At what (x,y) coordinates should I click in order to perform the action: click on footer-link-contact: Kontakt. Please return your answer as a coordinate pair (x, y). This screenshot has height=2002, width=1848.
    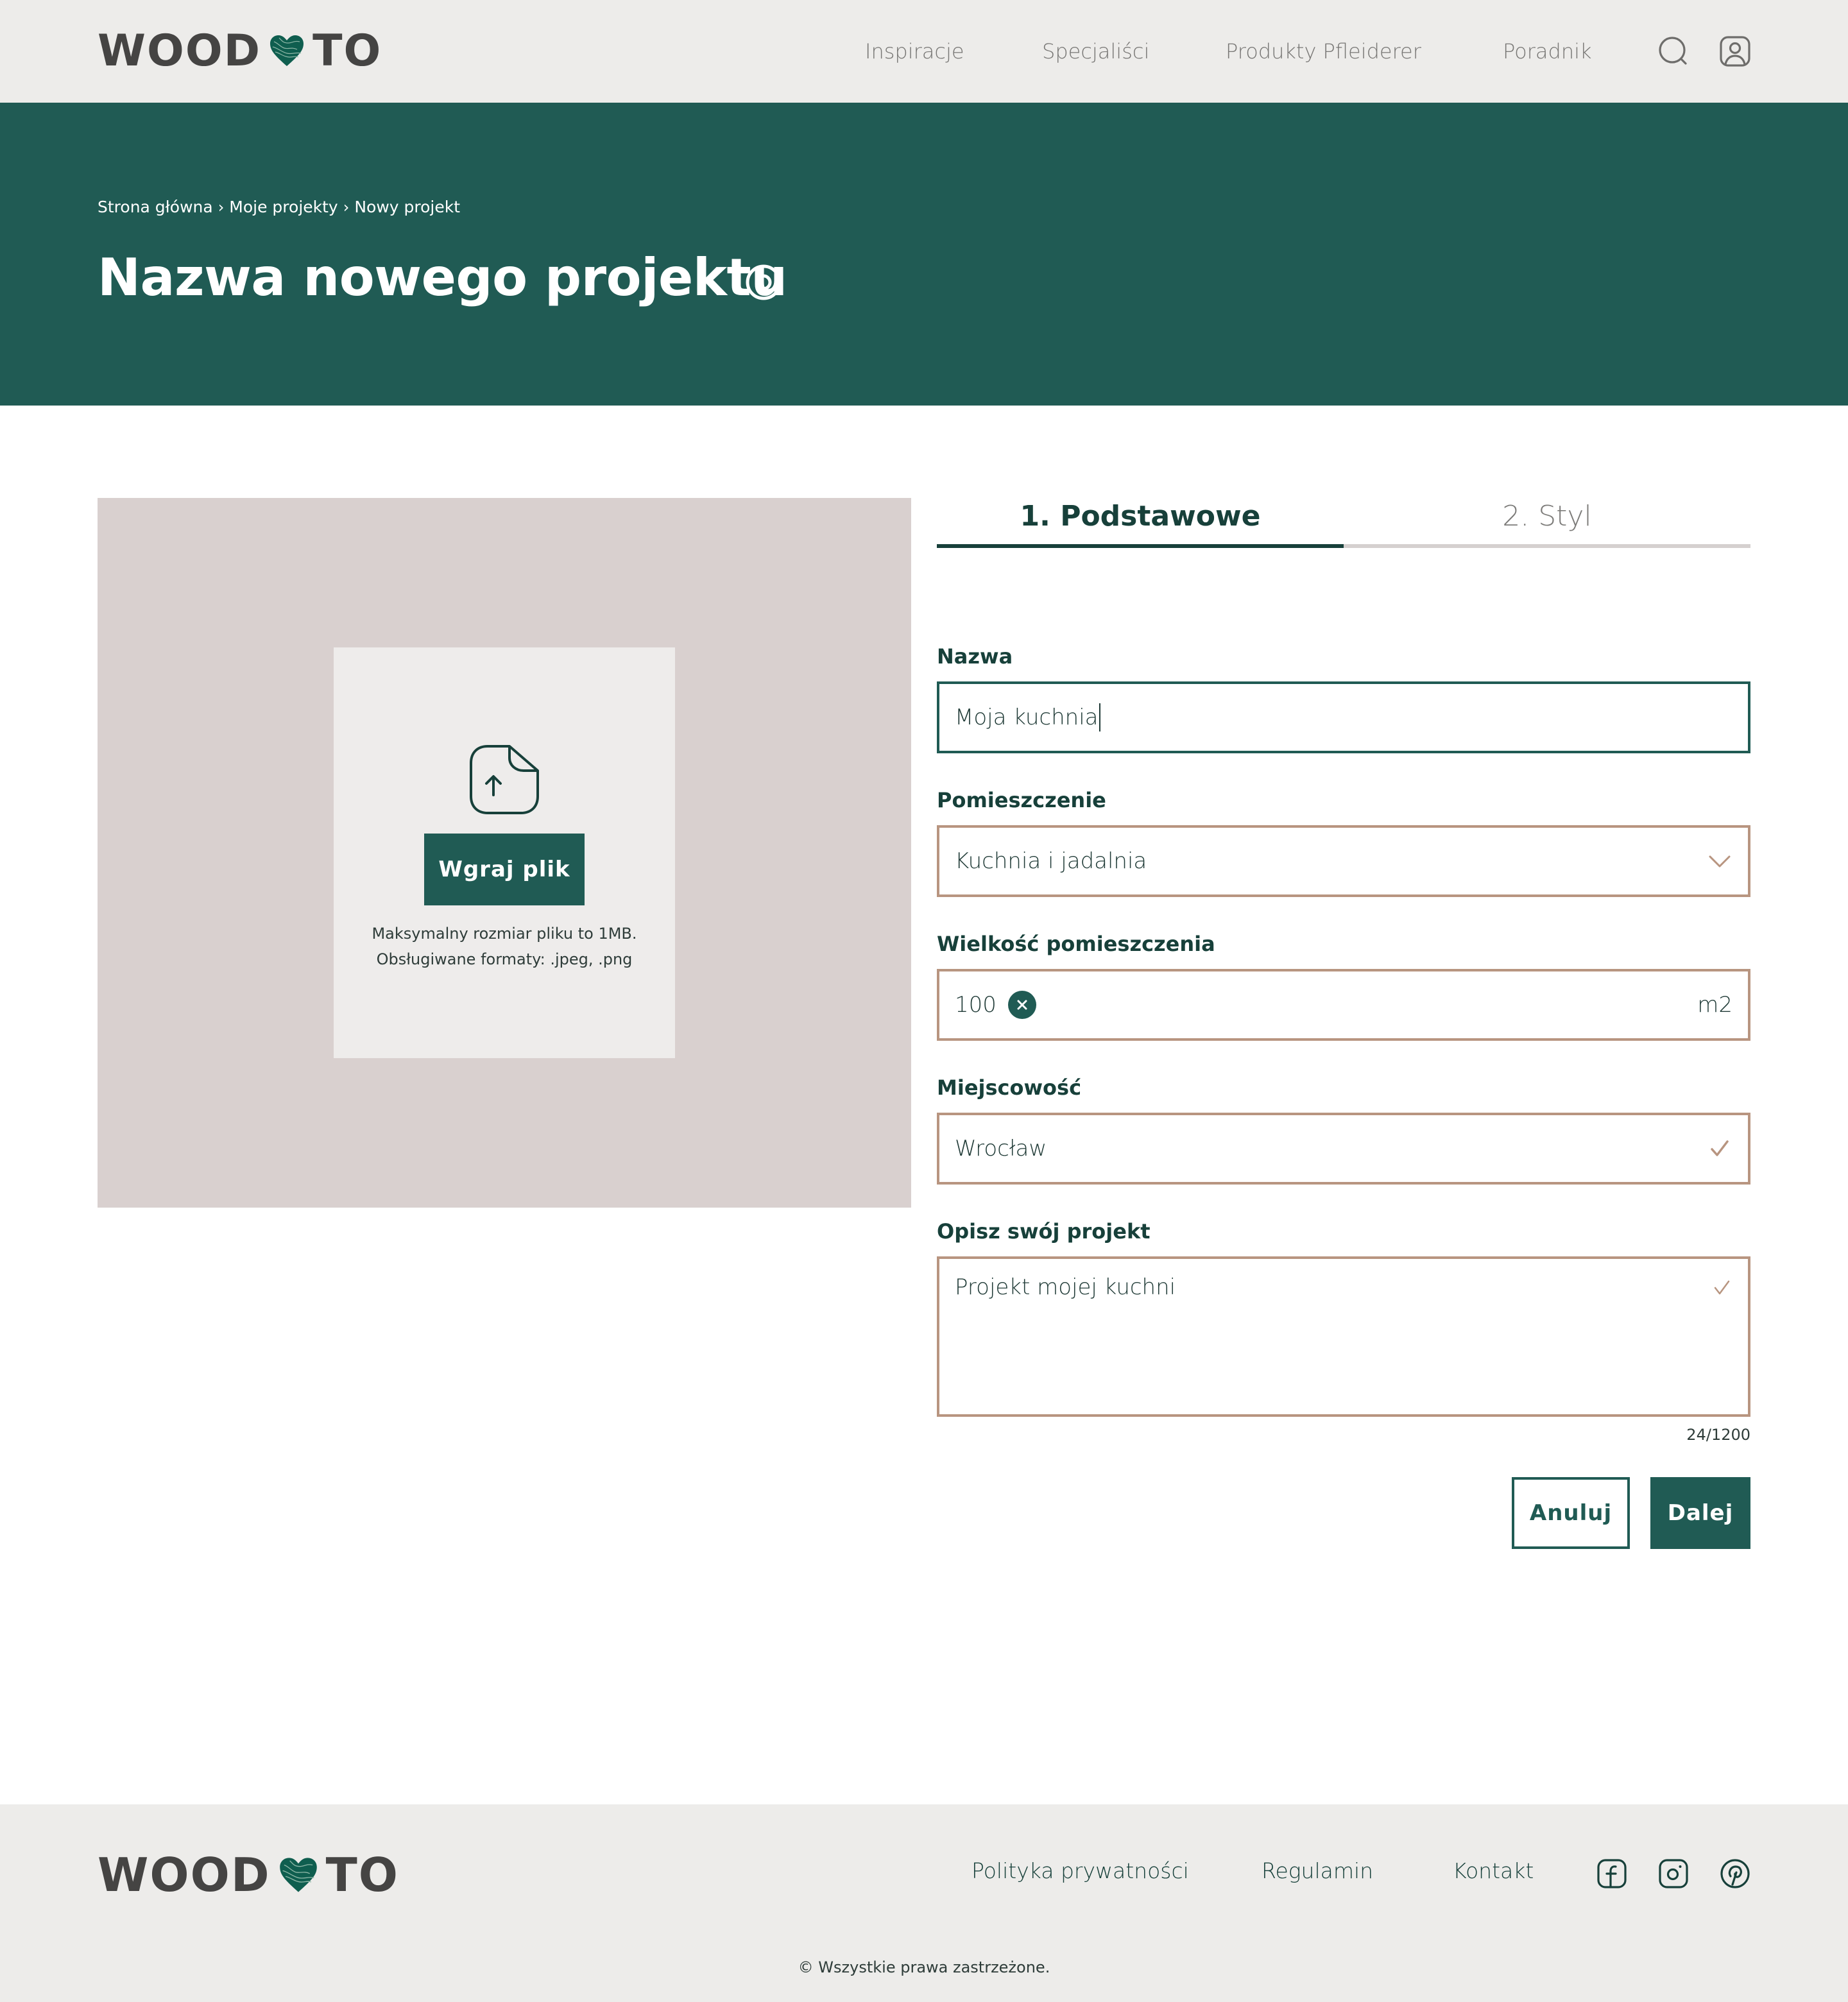
    Looking at the image, I should click on (1494, 1871).